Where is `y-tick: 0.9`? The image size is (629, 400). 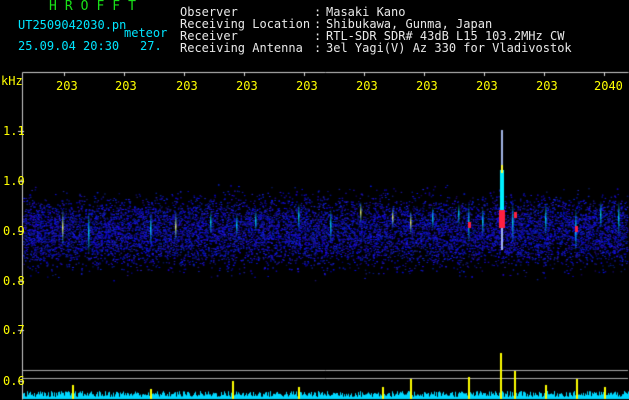 y-tick: 0.9 is located at coordinates (14, 231).